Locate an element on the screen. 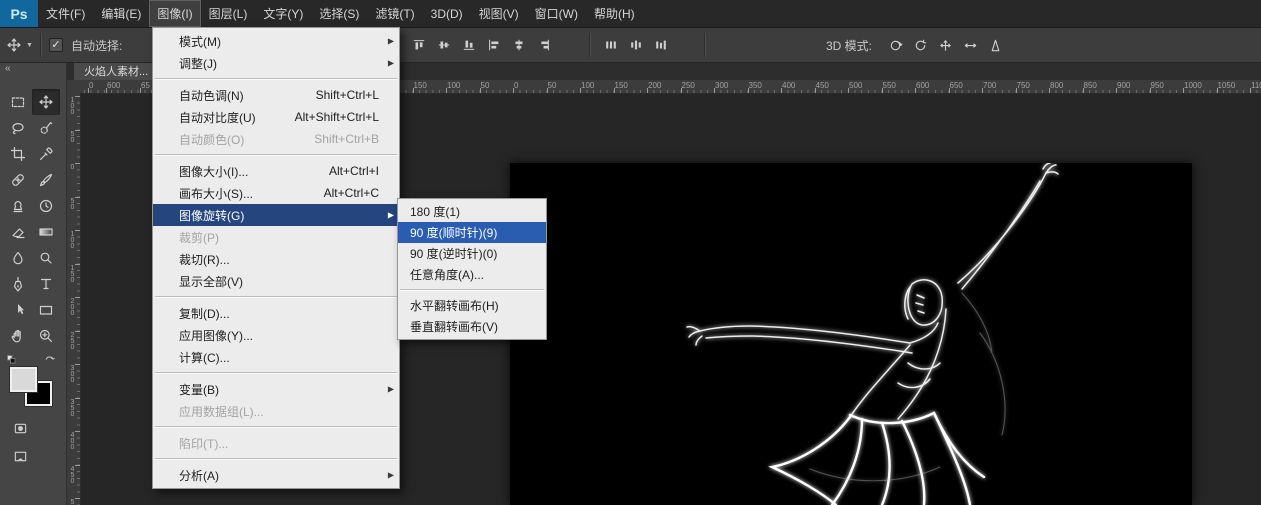 The height and width of the screenshot is (505, 1261). blur-tool is located at coordinates (18, 258).